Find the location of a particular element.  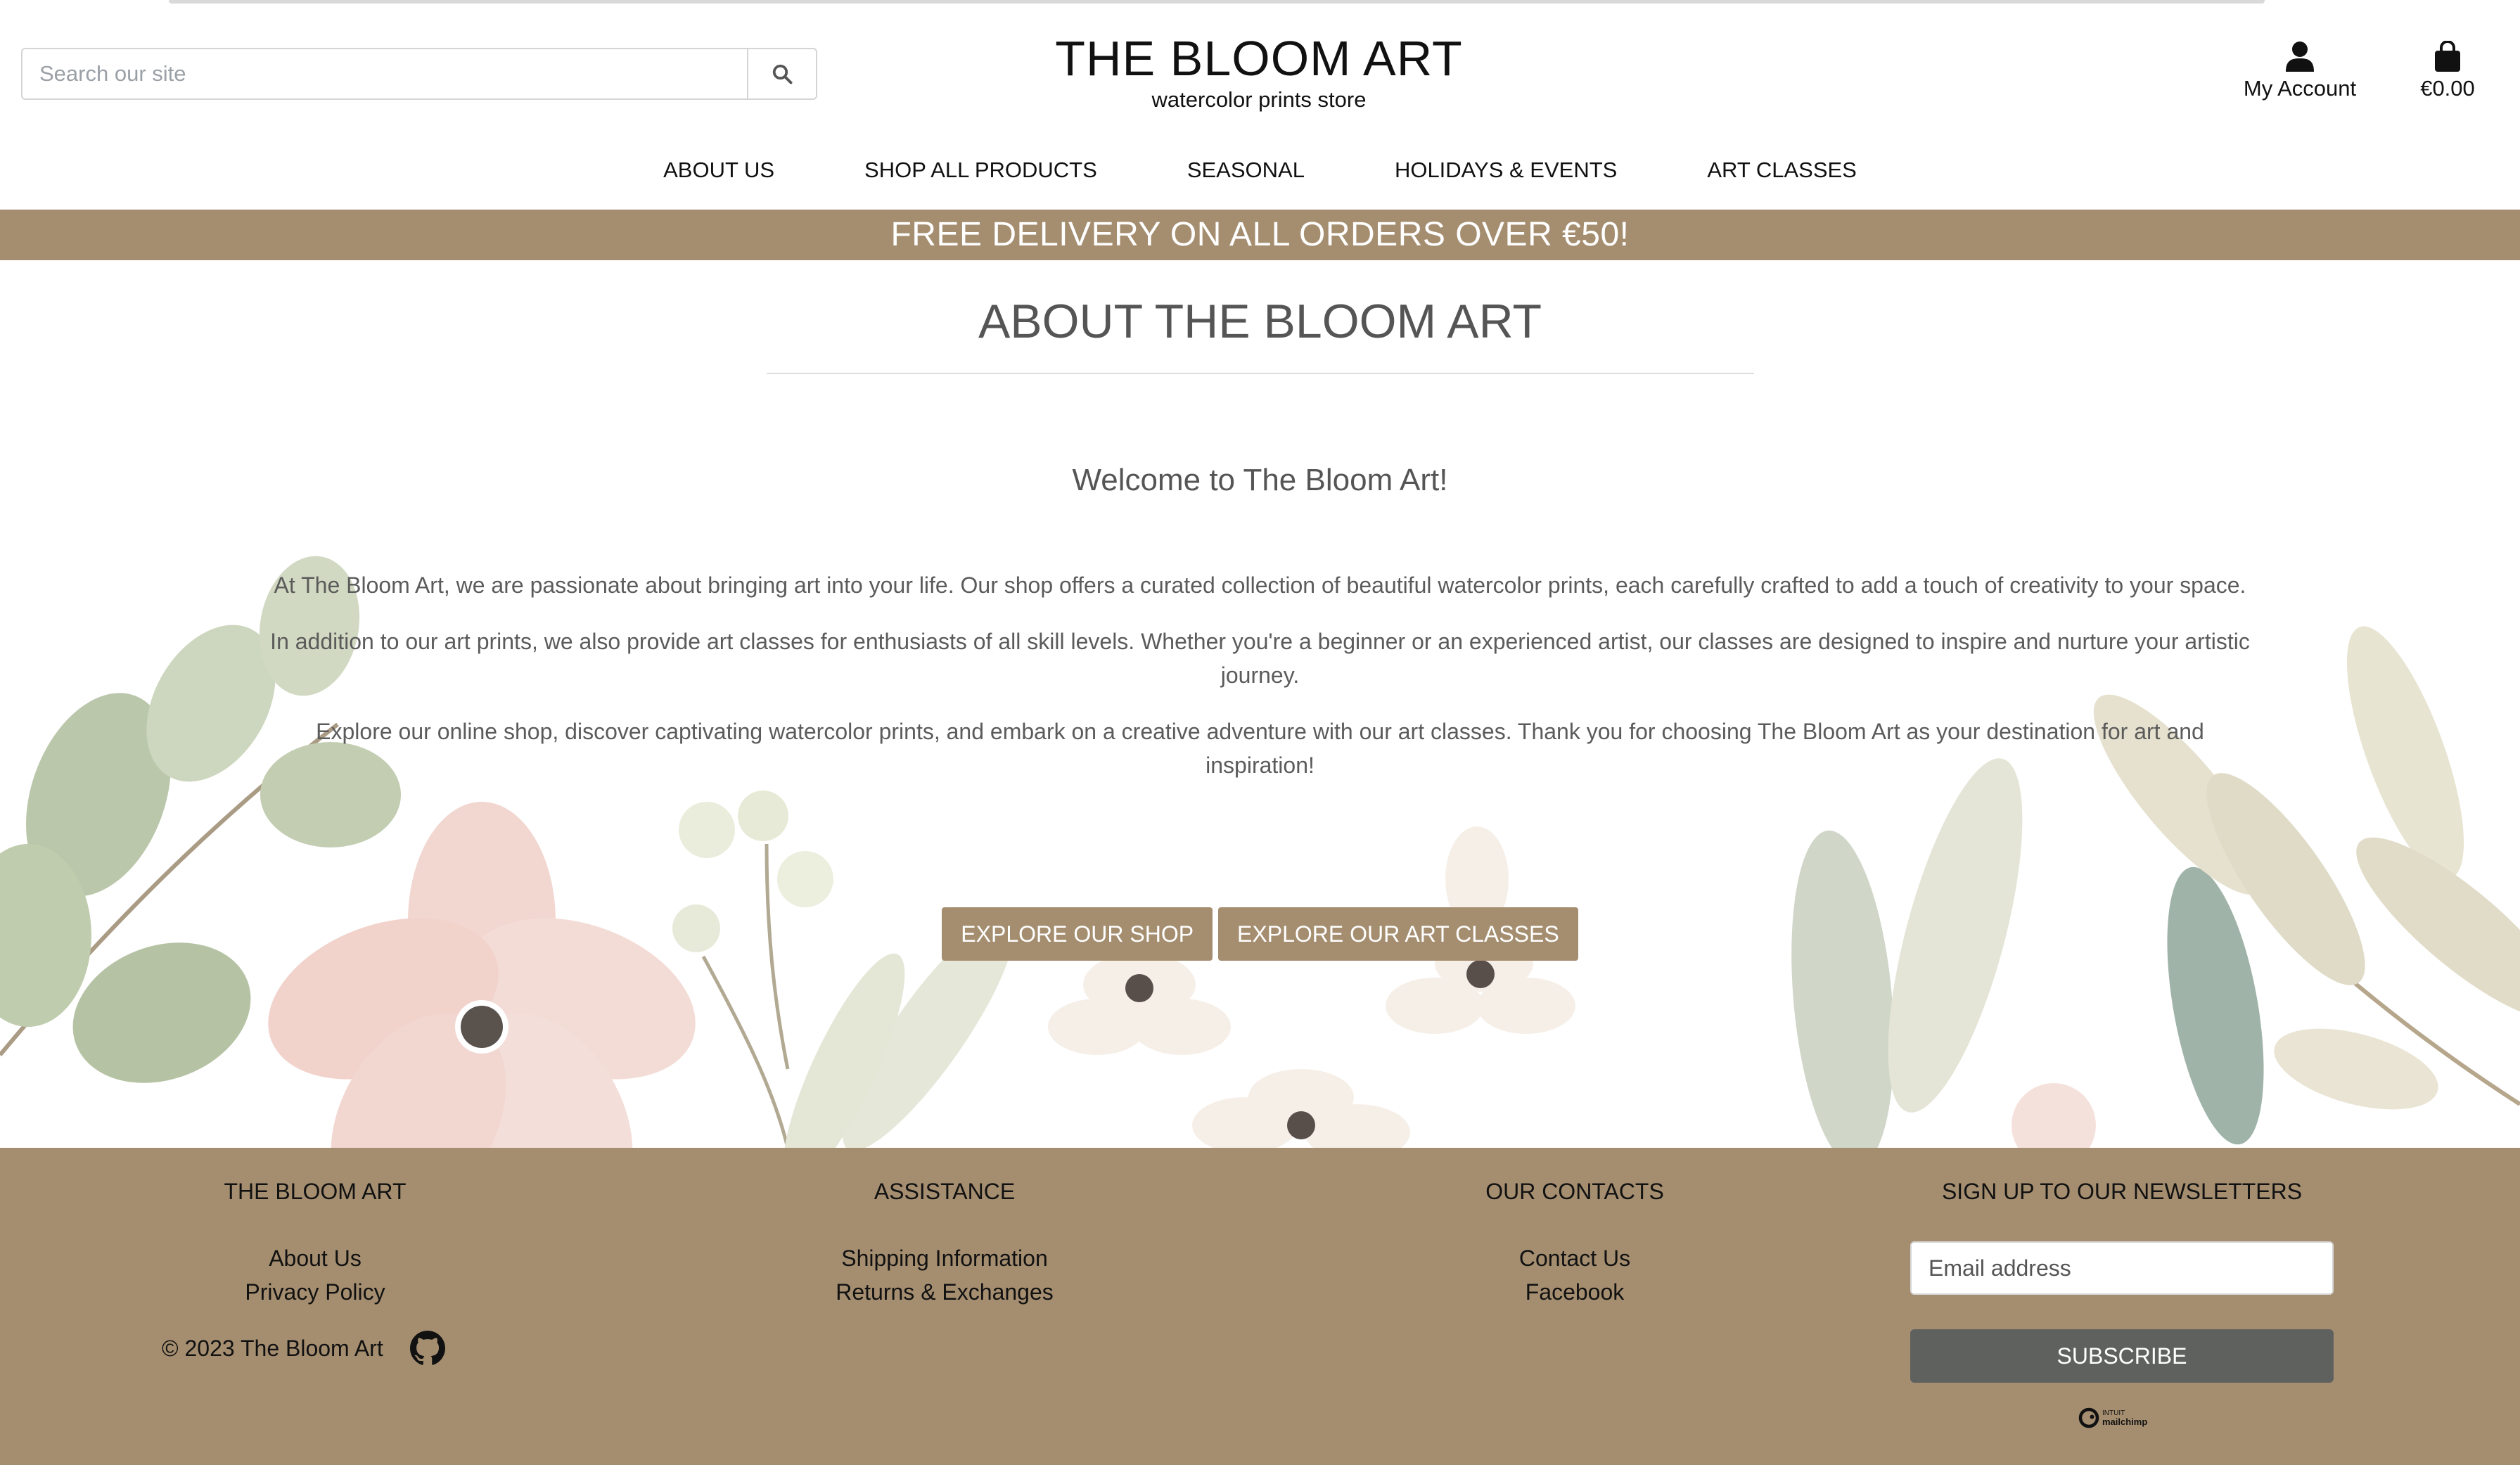

footer-contacts-title: OUR CONTACTS is located at coordinates (1574, 1191).